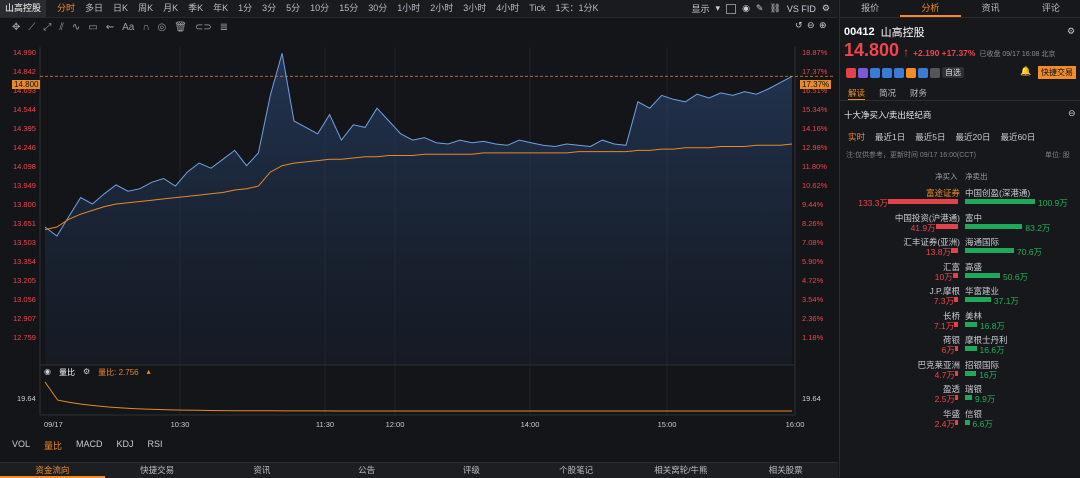 Image resolution: width=1080 pixels, height=478 pixels. I want to click on magnet-icon: ∩, so click(145, 27).